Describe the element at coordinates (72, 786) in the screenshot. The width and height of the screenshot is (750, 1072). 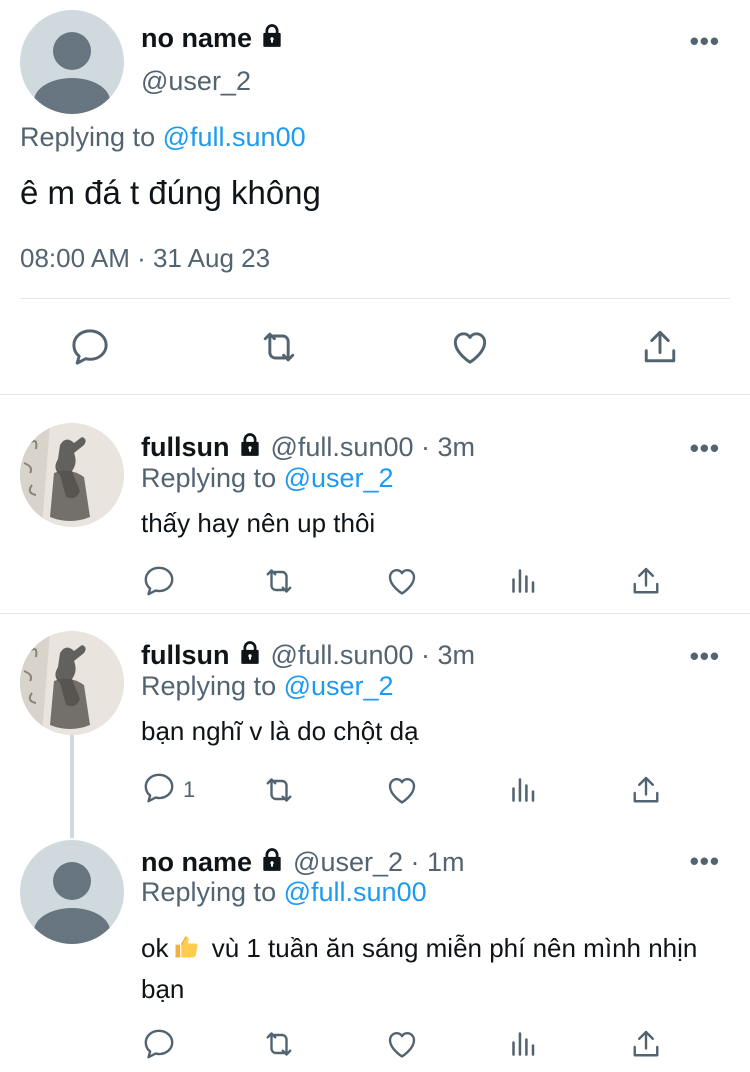
I see `thread-line` at that location.